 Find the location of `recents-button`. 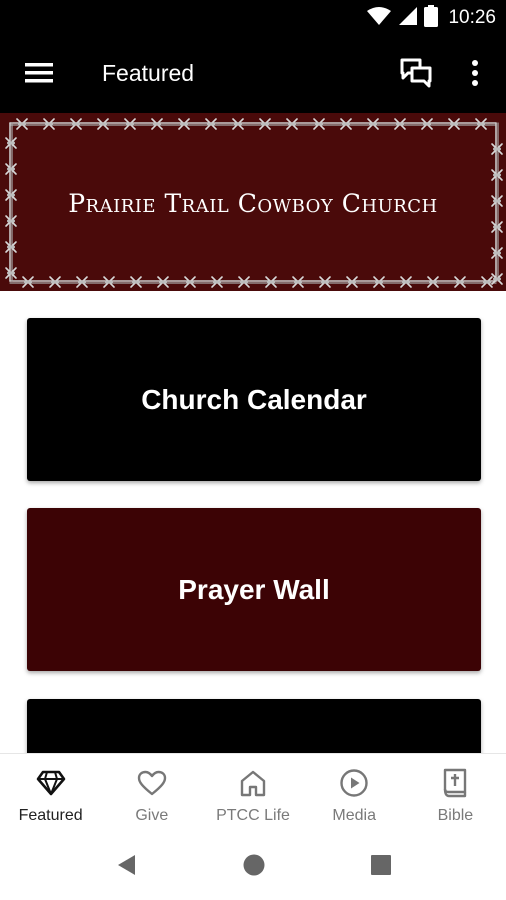

recents-button is located at coordinates (381, 867).